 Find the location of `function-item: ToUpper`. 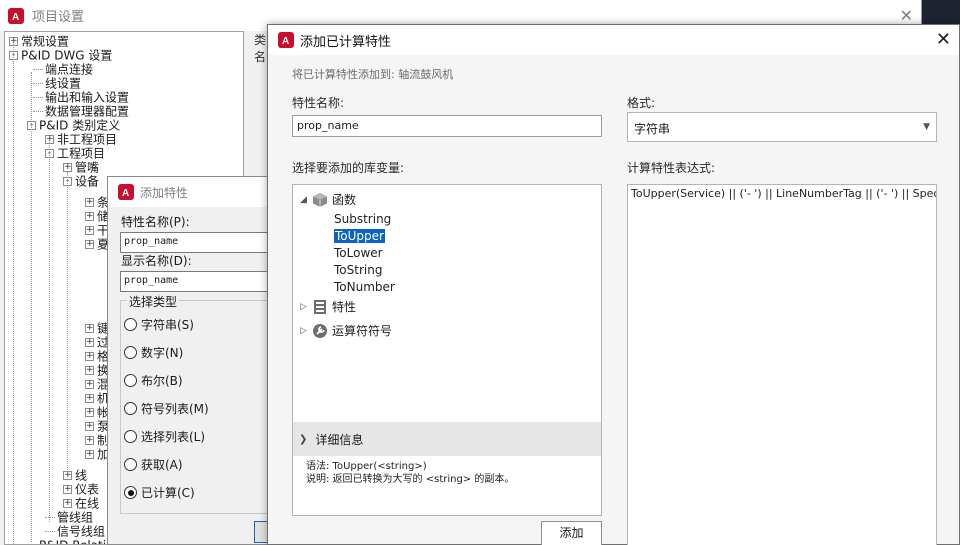

function-item: ToUpper is located at coordinates (359, 236).